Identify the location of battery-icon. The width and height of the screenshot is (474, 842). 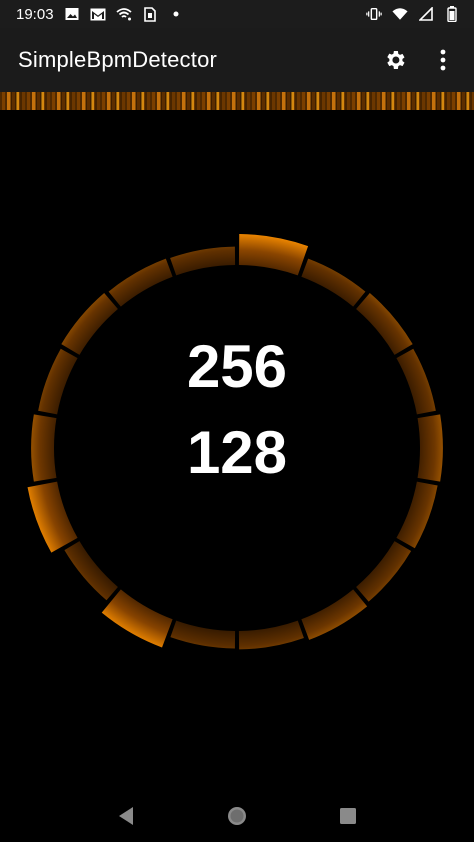
(452, 14).